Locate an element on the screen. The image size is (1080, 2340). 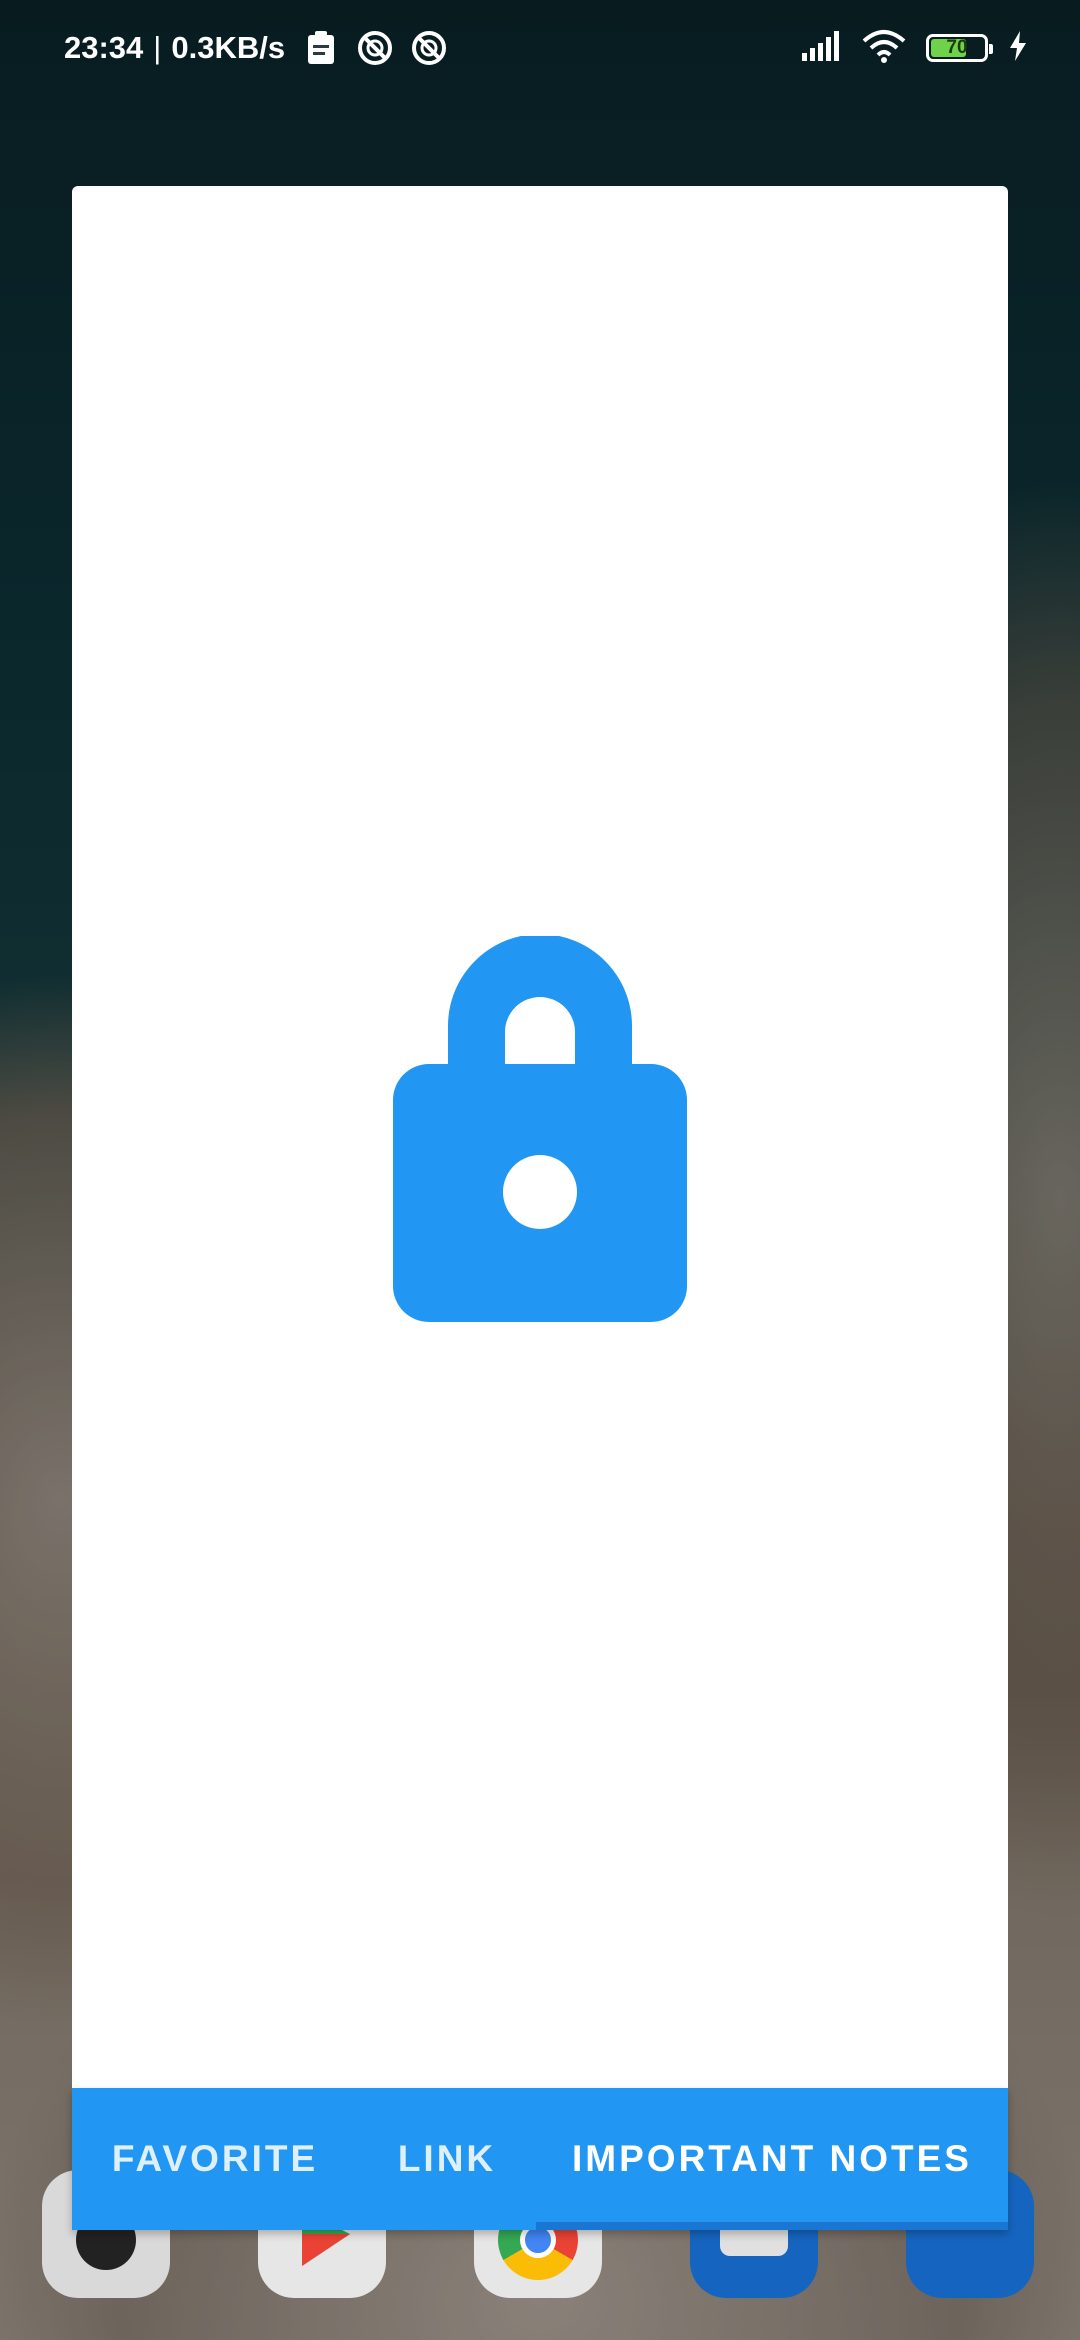
no-disturb-icon is located at coordinates (375, 48).